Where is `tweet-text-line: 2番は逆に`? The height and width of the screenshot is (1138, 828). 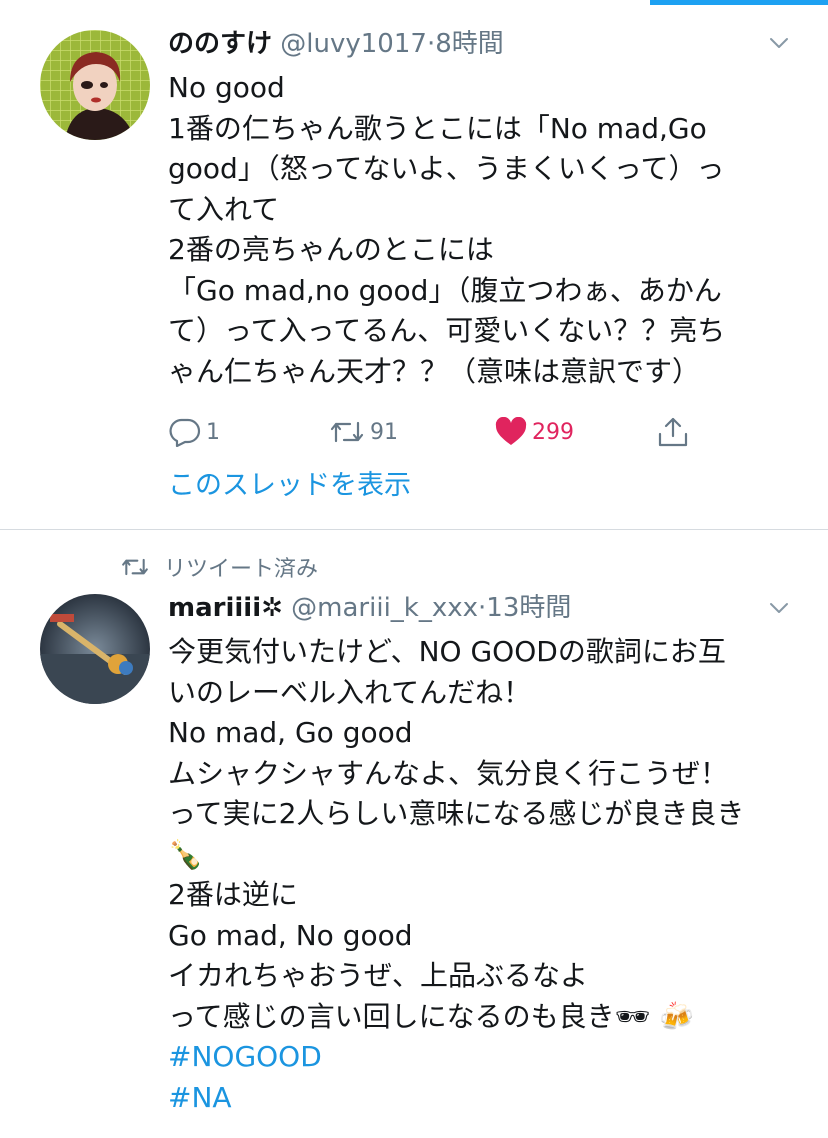 tweet-text-line: 2番は逆に is located at coordinates (233, 894).